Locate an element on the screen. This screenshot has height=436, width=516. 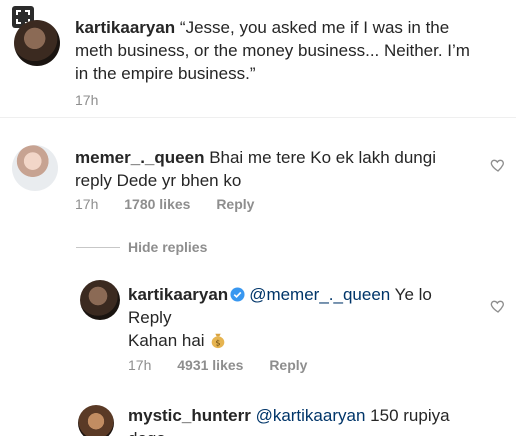
caption-meta: 17h is located at coordinates (97, 100).